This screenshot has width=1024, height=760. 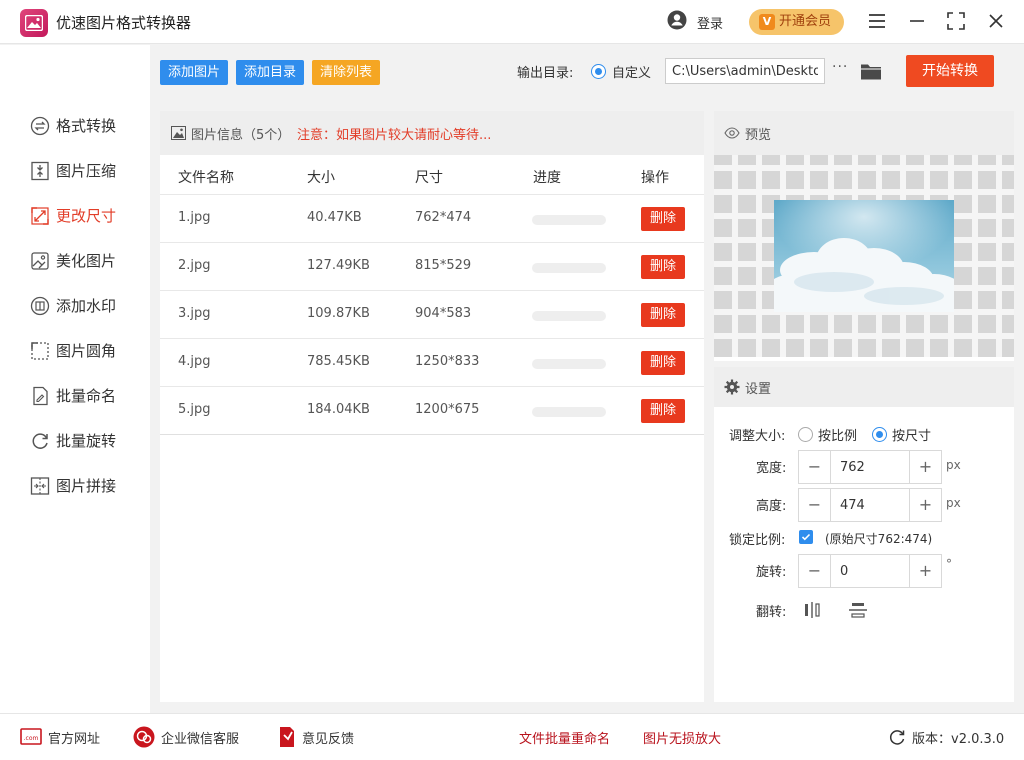 What do you see at coordinates (40, 351) in the screenshot?
I see `rounded-corner-icon` at bounding box center [40, 351].